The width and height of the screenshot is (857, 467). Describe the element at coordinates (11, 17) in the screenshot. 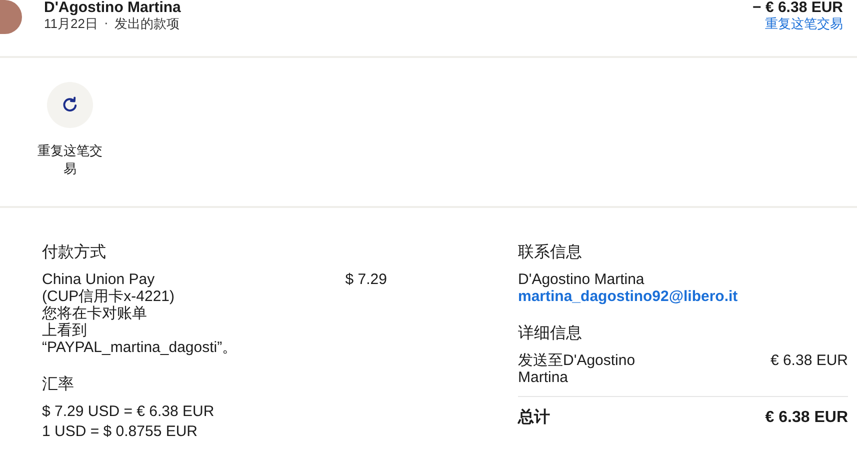

I see `avatar-placeholder` at that location.